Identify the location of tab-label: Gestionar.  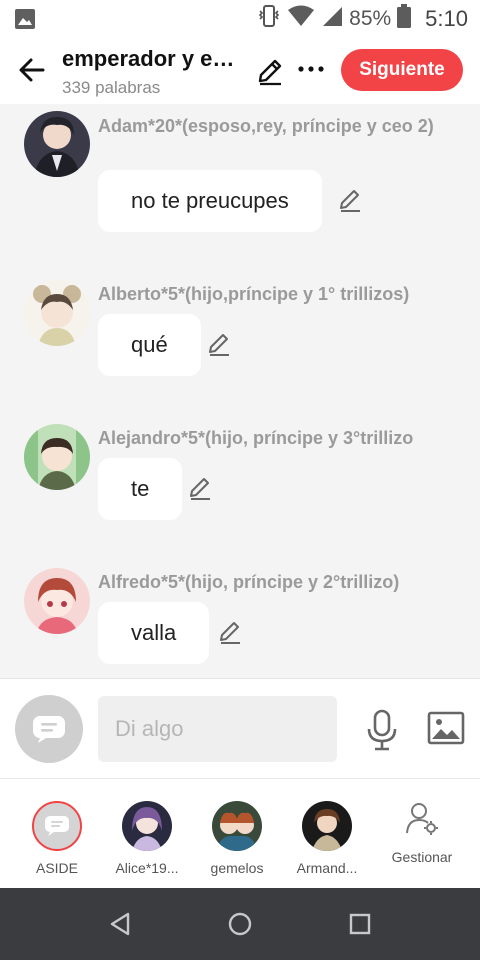
(422, 857).